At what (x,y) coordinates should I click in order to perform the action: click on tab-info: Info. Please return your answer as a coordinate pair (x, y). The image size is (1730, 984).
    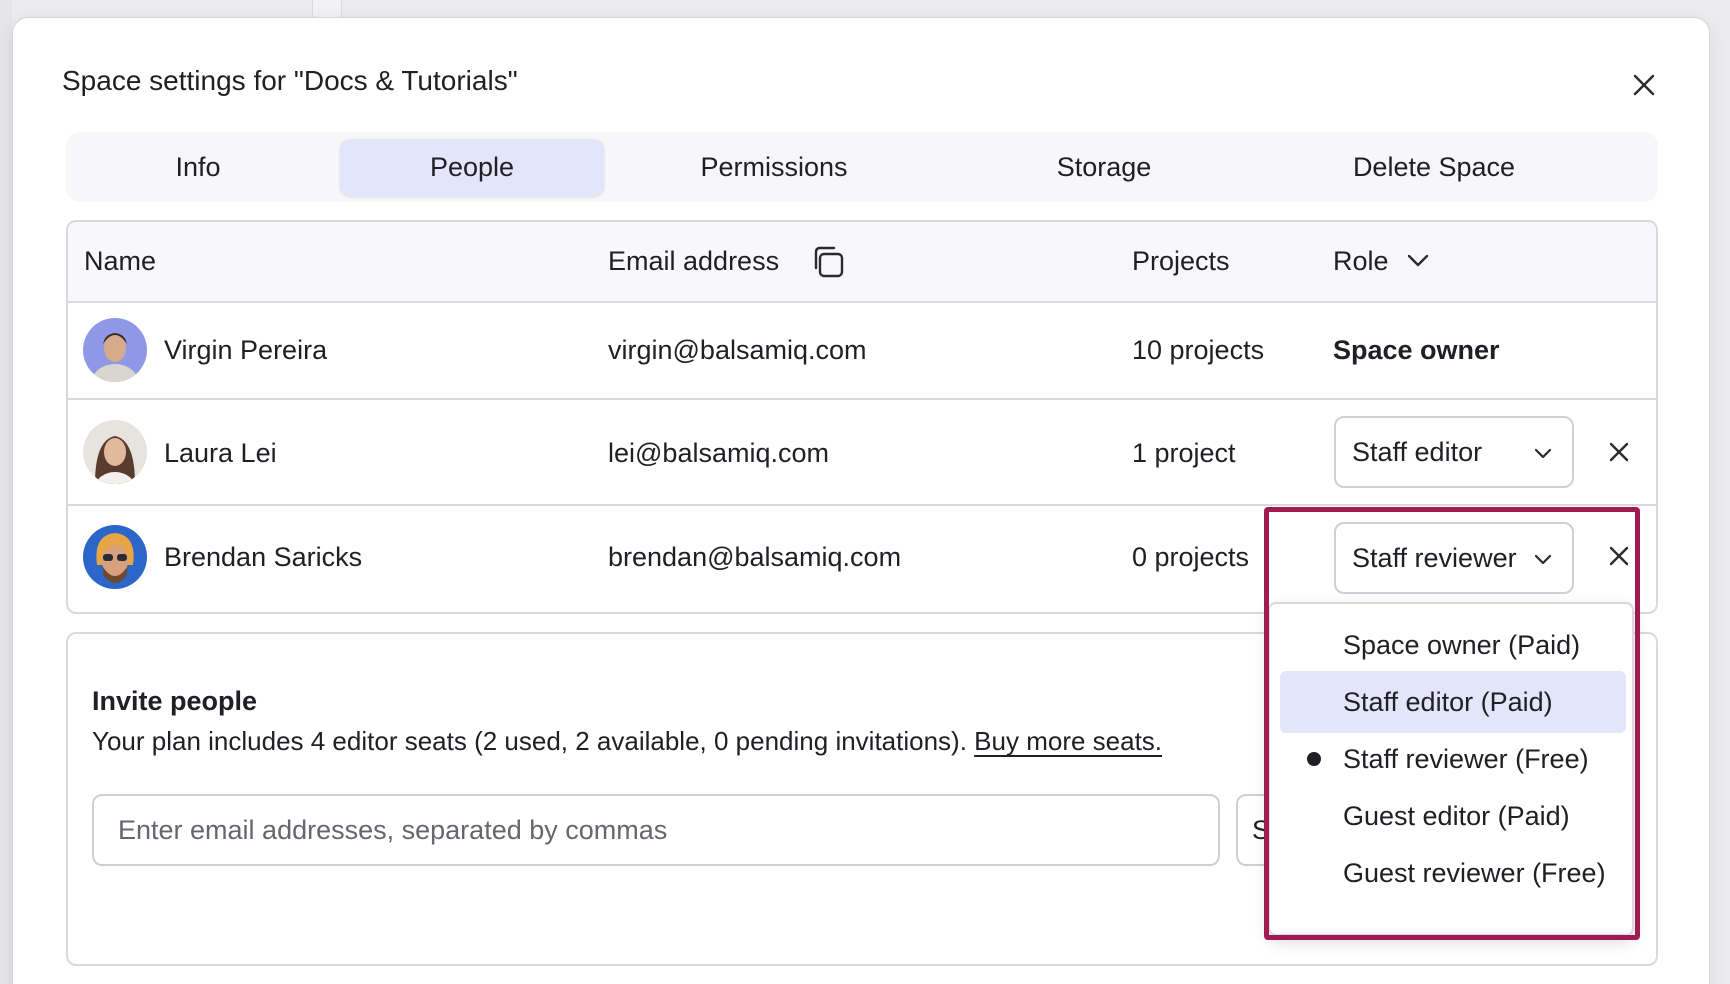
    Looking at the image, I should click on (198, 167).